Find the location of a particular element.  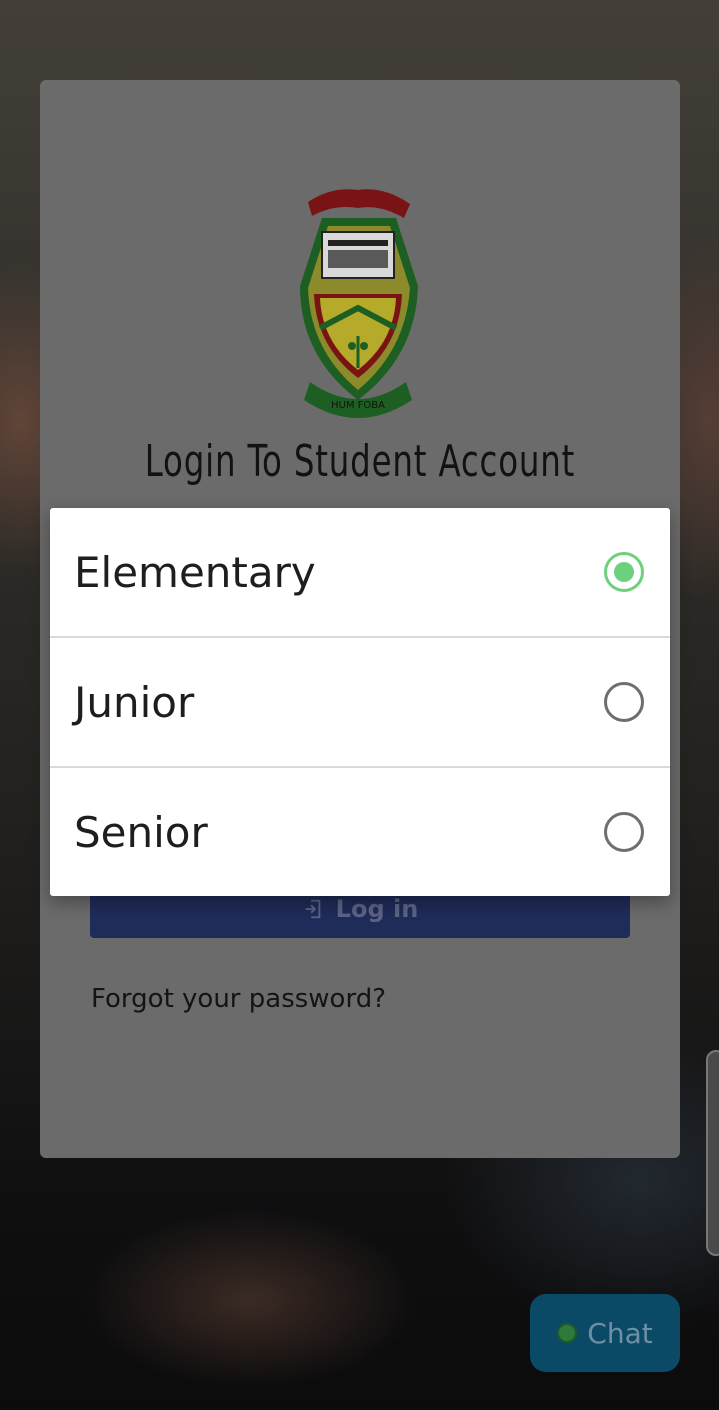

level-option-label: Elementary is located at coordinates (195, 572).